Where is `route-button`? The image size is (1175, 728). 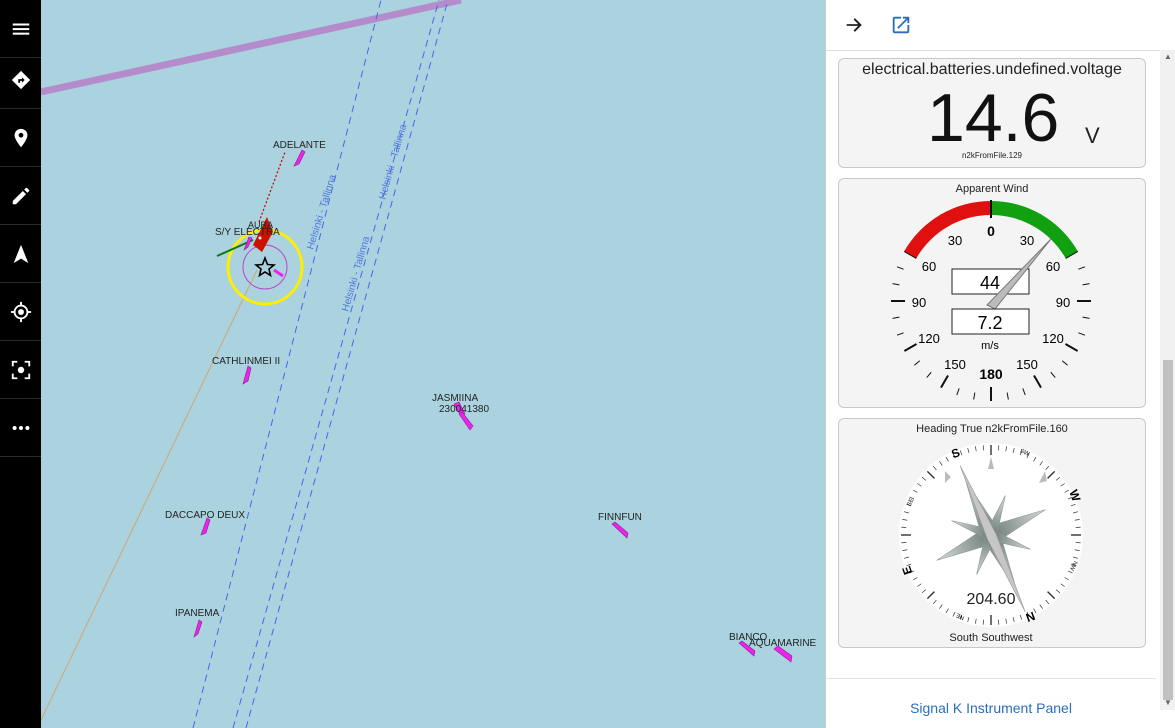 route-button is located at coordinates (20, 80).